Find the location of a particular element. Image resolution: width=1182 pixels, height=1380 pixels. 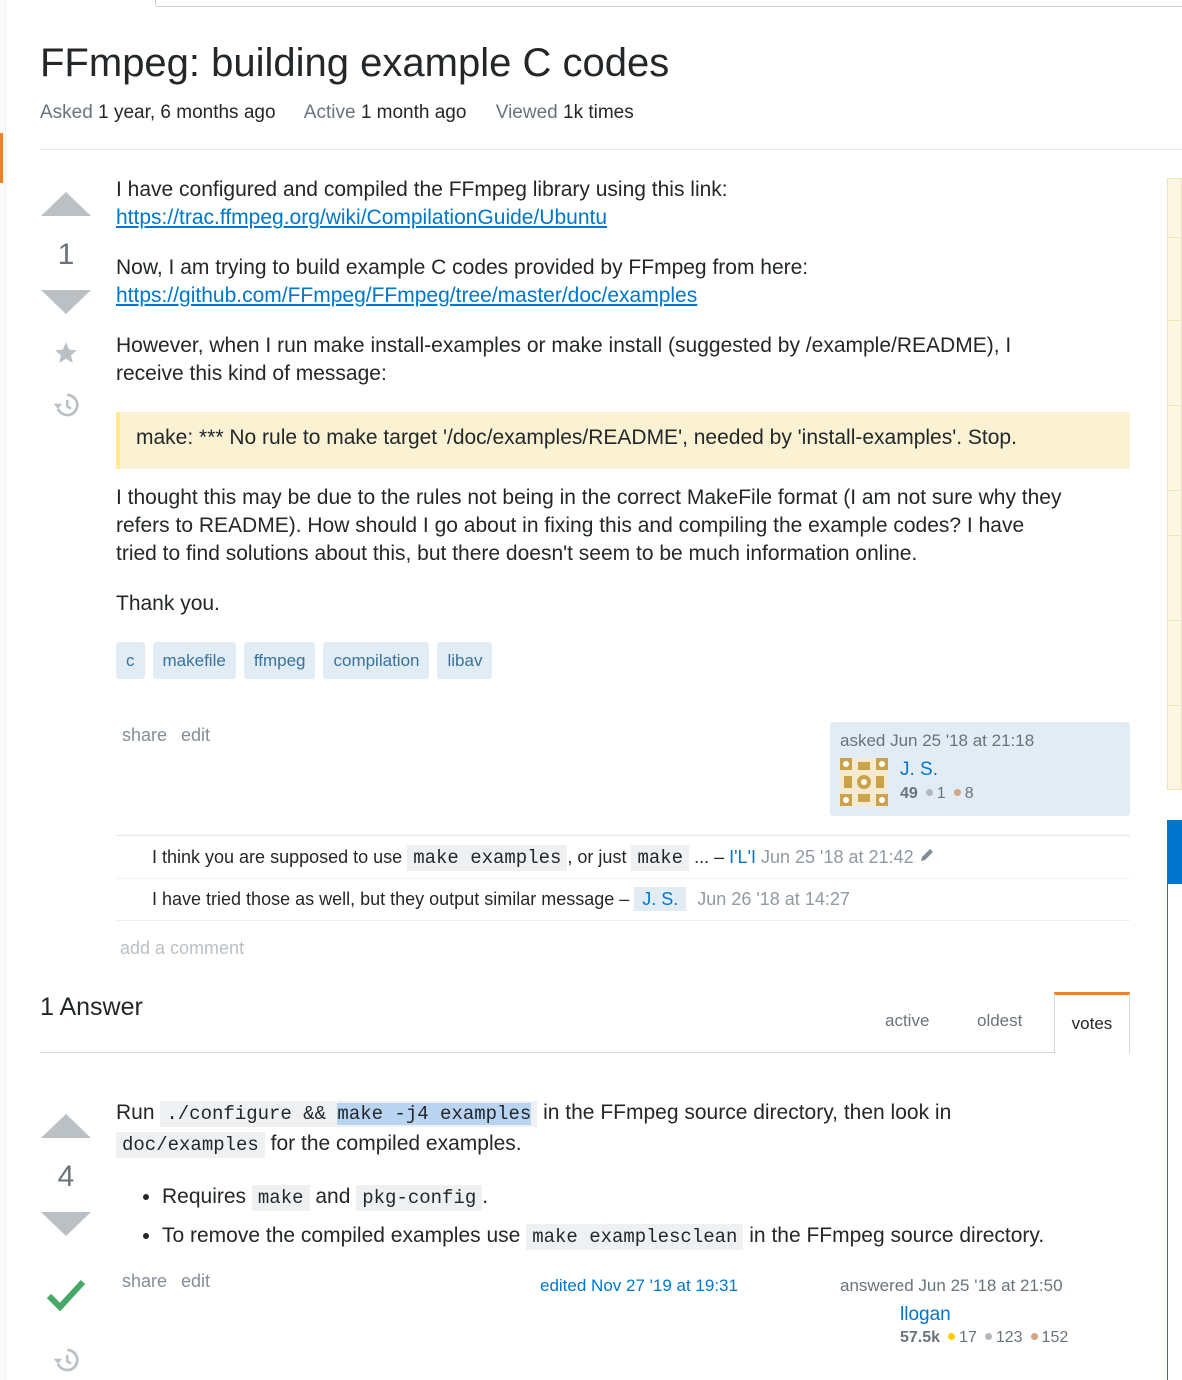

answer-vote-cell: 4 is located at coordinates (66, 1175).